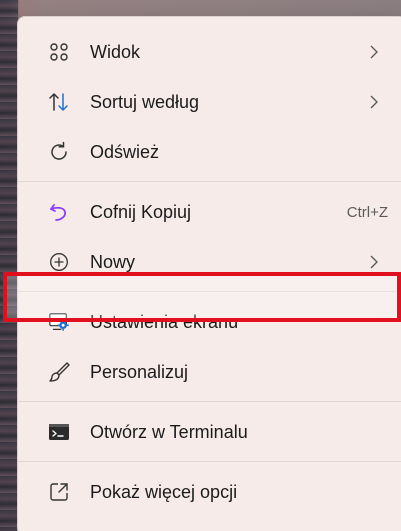  I want to click on menu-item-label: Odśwież, so click(125, 151).